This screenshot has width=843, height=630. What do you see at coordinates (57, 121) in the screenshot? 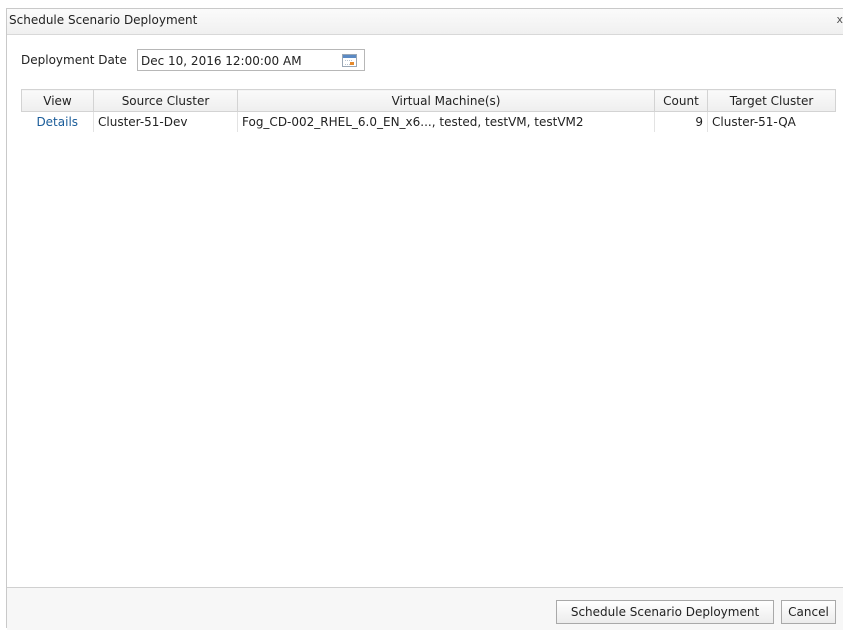
I see `details-link: Details` at bounding box center [57, 121].